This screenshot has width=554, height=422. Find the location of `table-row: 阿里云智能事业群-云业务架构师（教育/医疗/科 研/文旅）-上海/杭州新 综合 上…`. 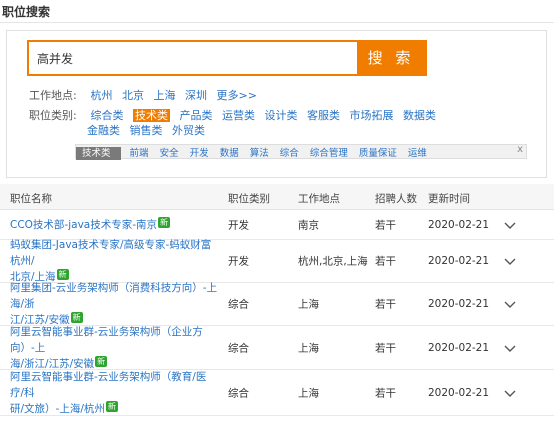

table-row: 阿里云智能事业群-云业务架构师（教育/医疗/科 研/文旅）-上海/杭州新 综合 上… is located at coordinates (277, 393).